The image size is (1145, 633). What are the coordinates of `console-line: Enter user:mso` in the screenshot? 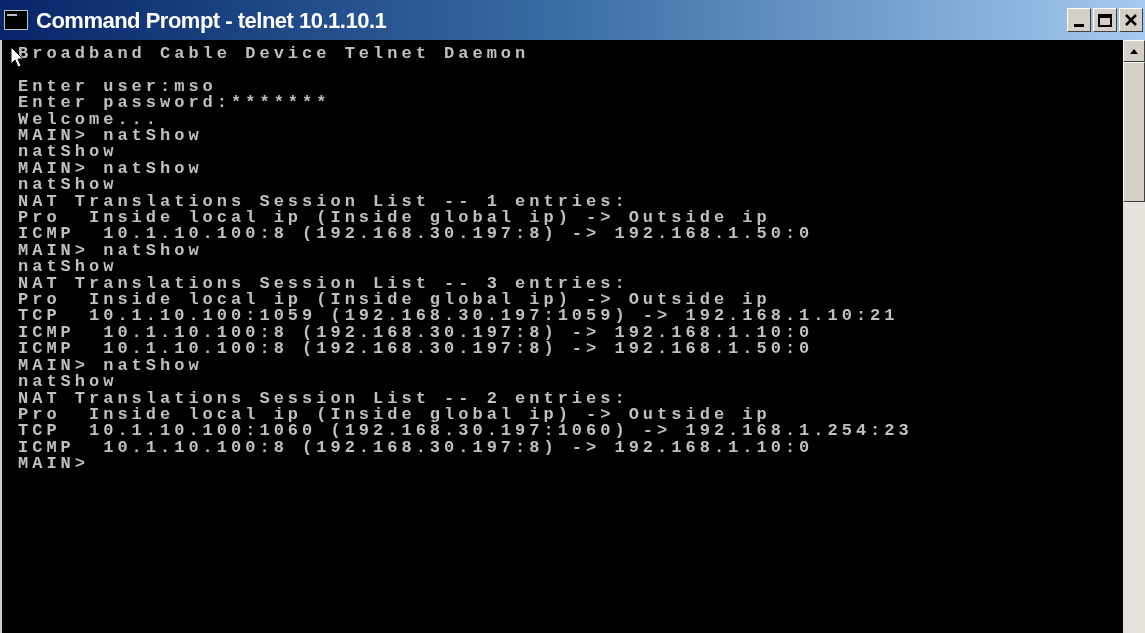 It's located at (117, 87).